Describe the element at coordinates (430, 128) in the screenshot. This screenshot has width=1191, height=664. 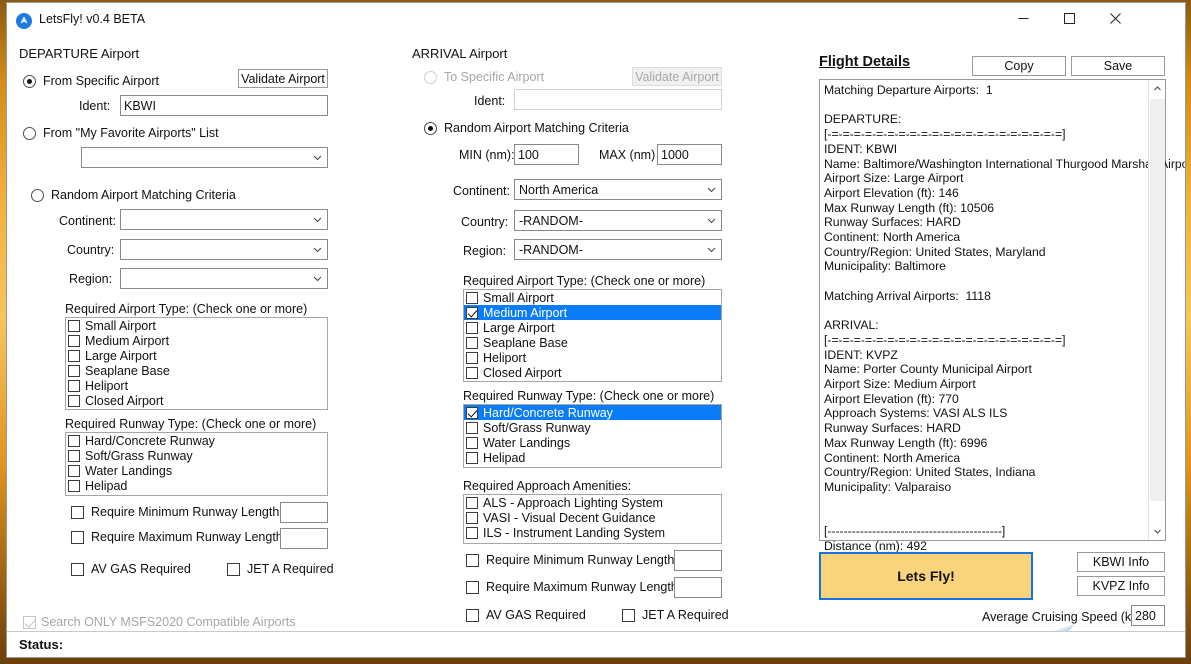
I see `arrival-random-radio` at that location.